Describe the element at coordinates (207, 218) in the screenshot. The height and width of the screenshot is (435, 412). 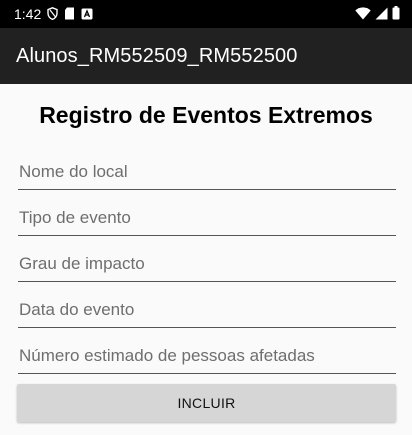
I see `event-type-input: Tipo de evento` at that location.